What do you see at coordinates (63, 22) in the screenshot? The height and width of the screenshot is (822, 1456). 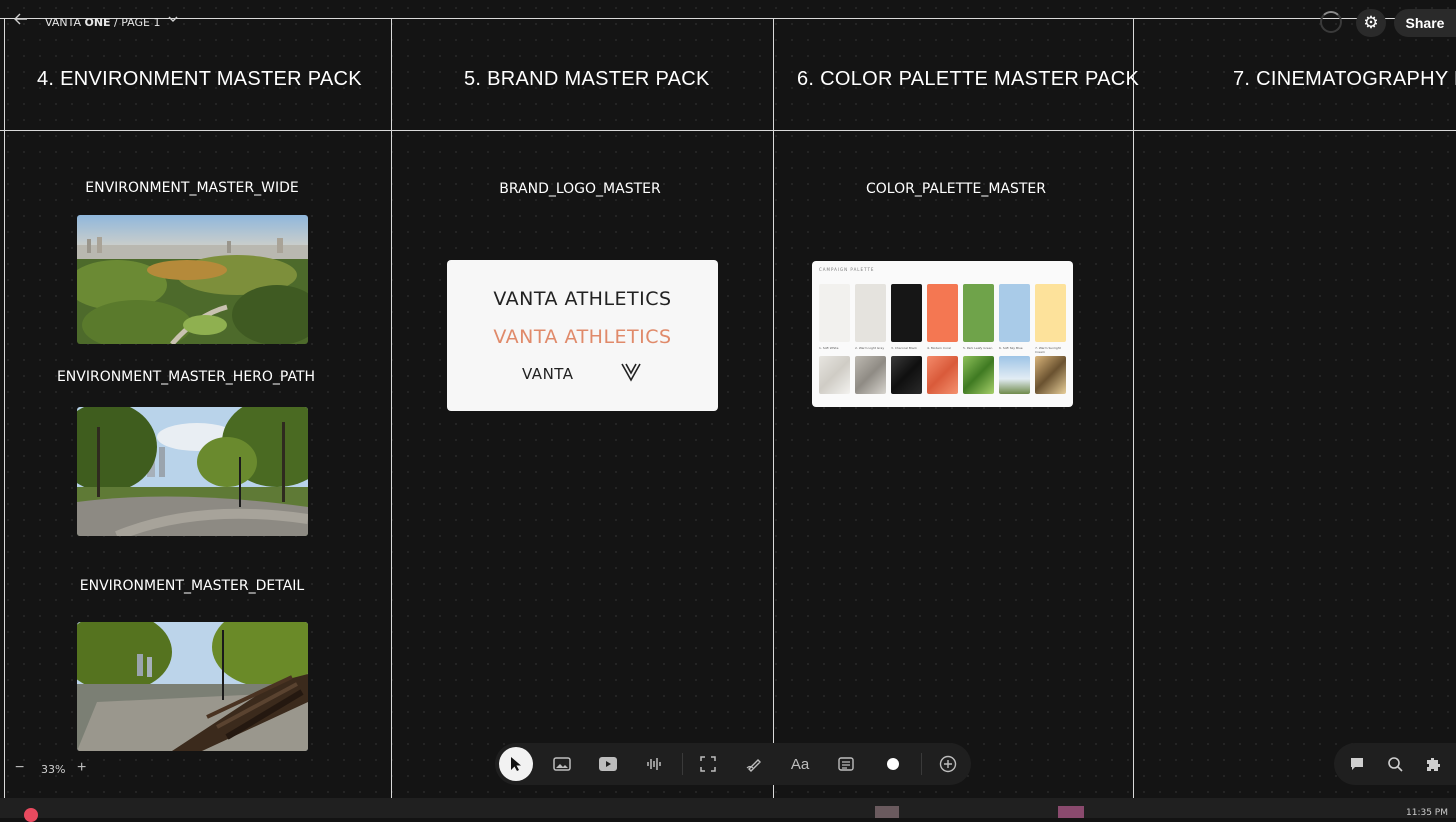 I see `breadcrumb-brand: VANTA` at bounding box center [63, 22].